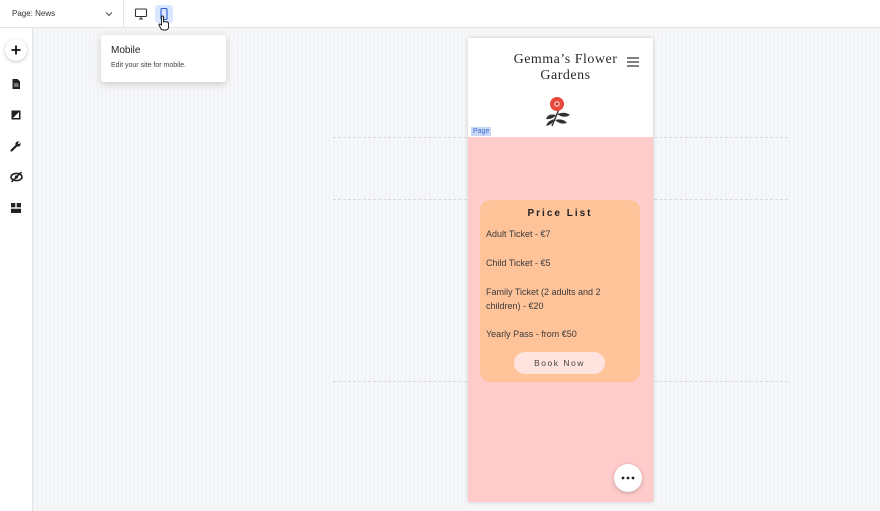 Image resolution: width=880 pixels, height=511 pixels. I want to click on tools-button, so click(16, 146).